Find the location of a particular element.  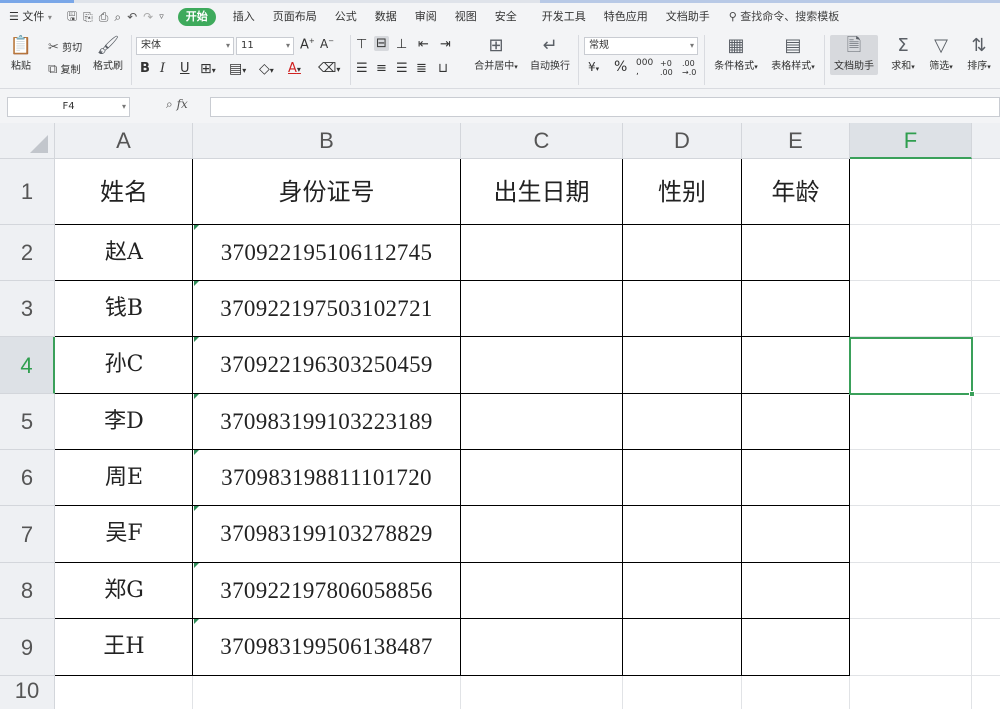

name-cell: 钱B is located at coordinates (124, 308).